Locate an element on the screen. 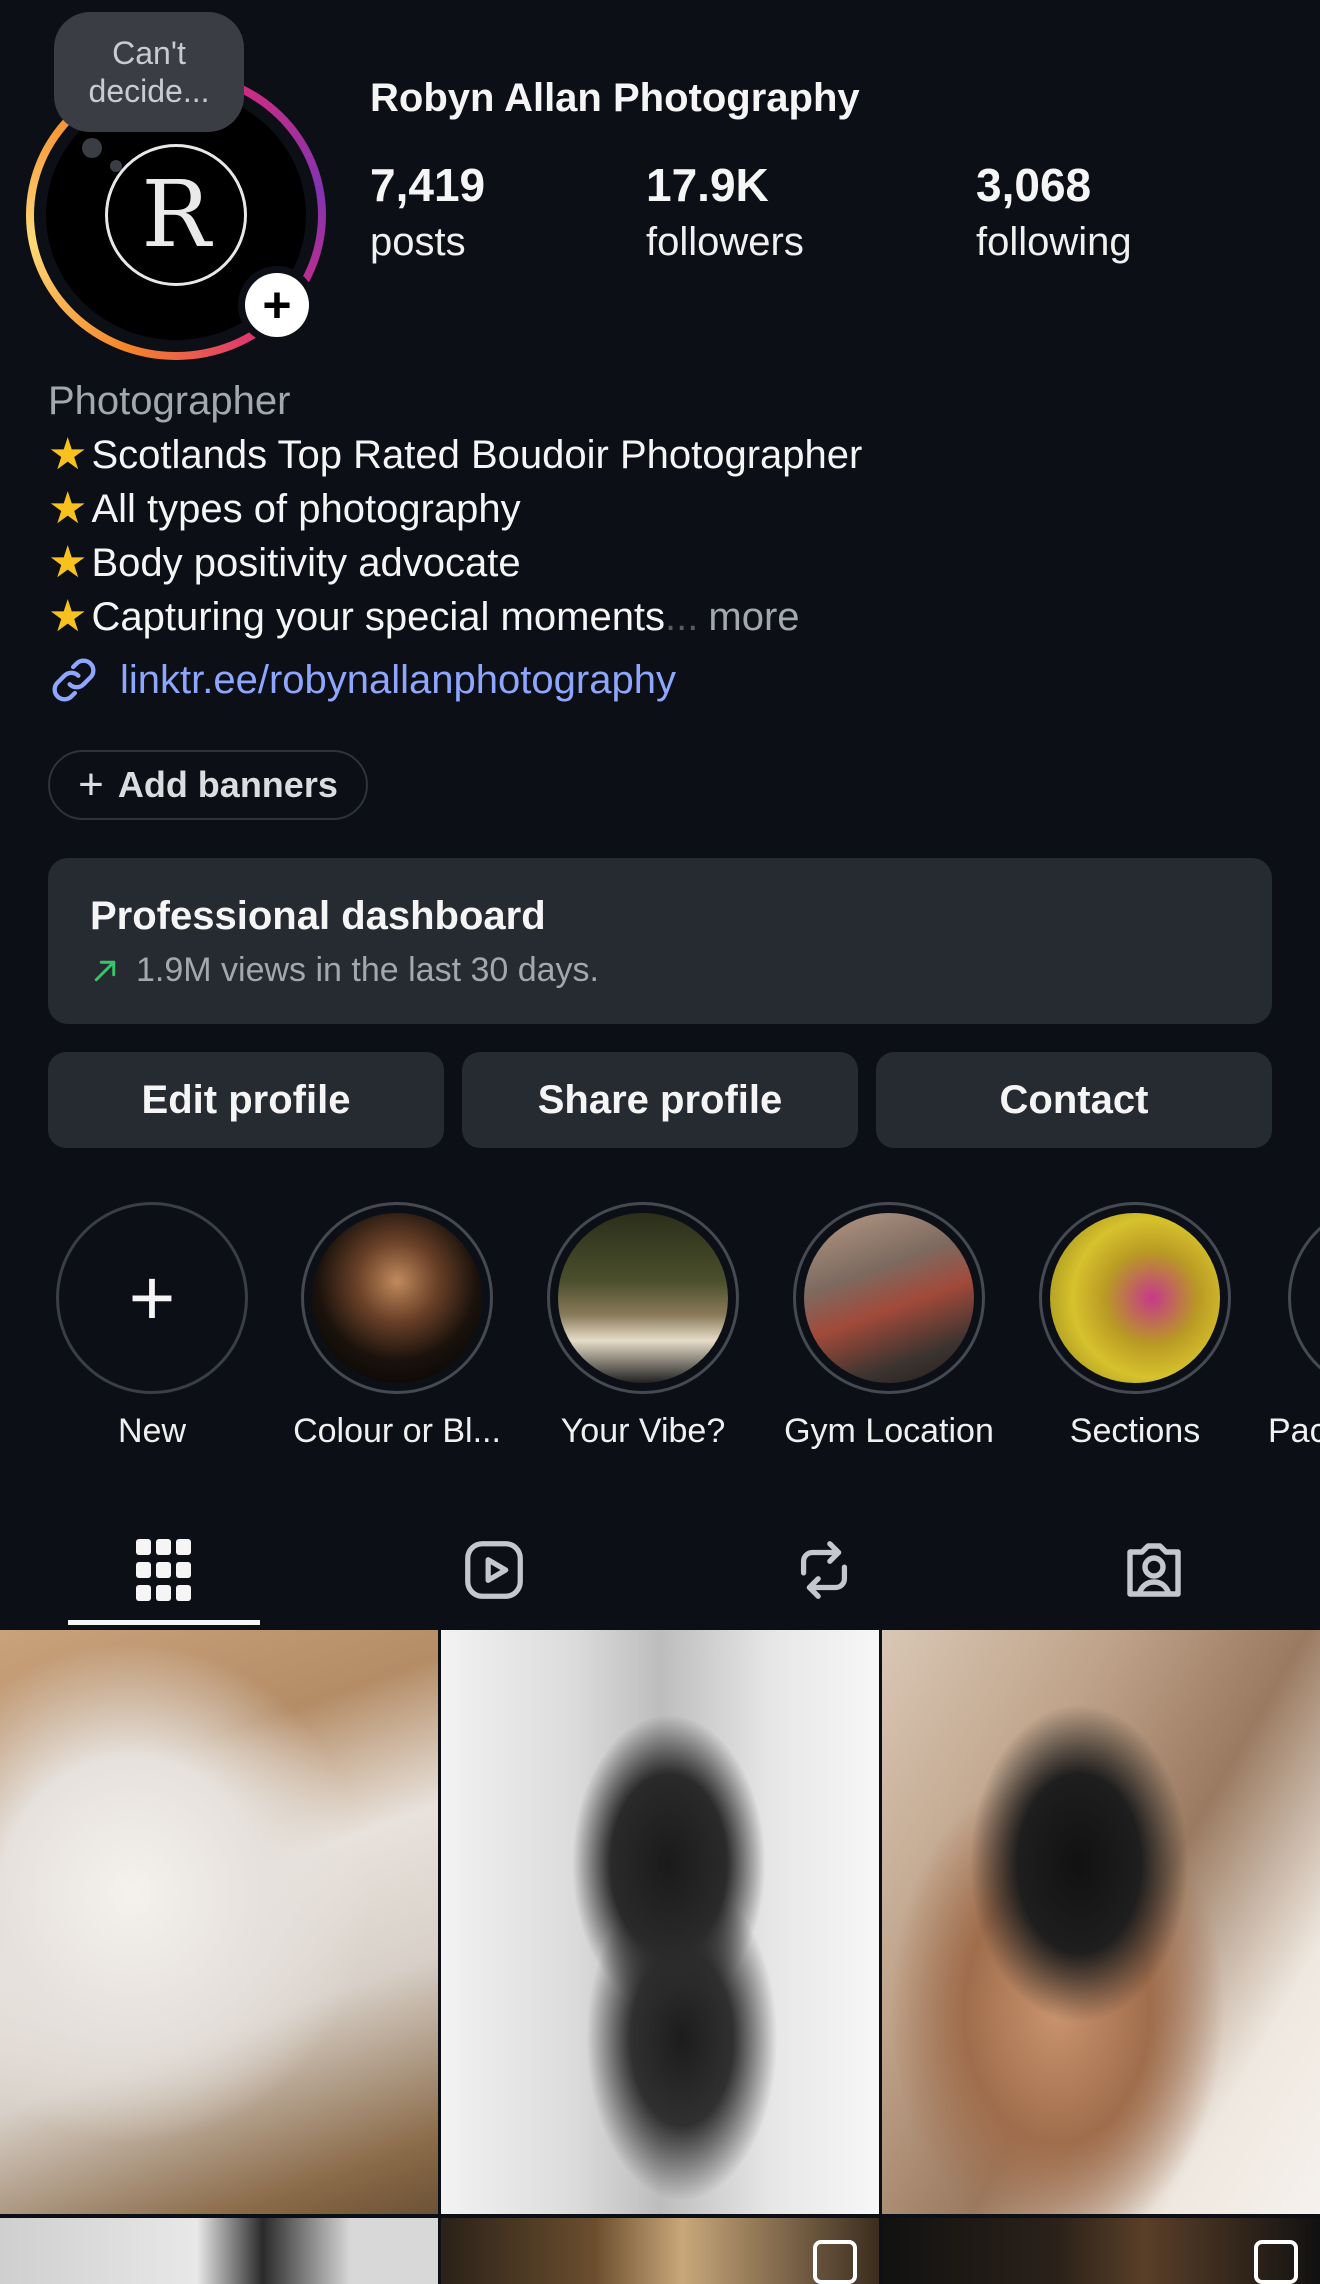 This screenshot has width=1320, height=2284. posts-label: posts is located at coordinates (418, 242).